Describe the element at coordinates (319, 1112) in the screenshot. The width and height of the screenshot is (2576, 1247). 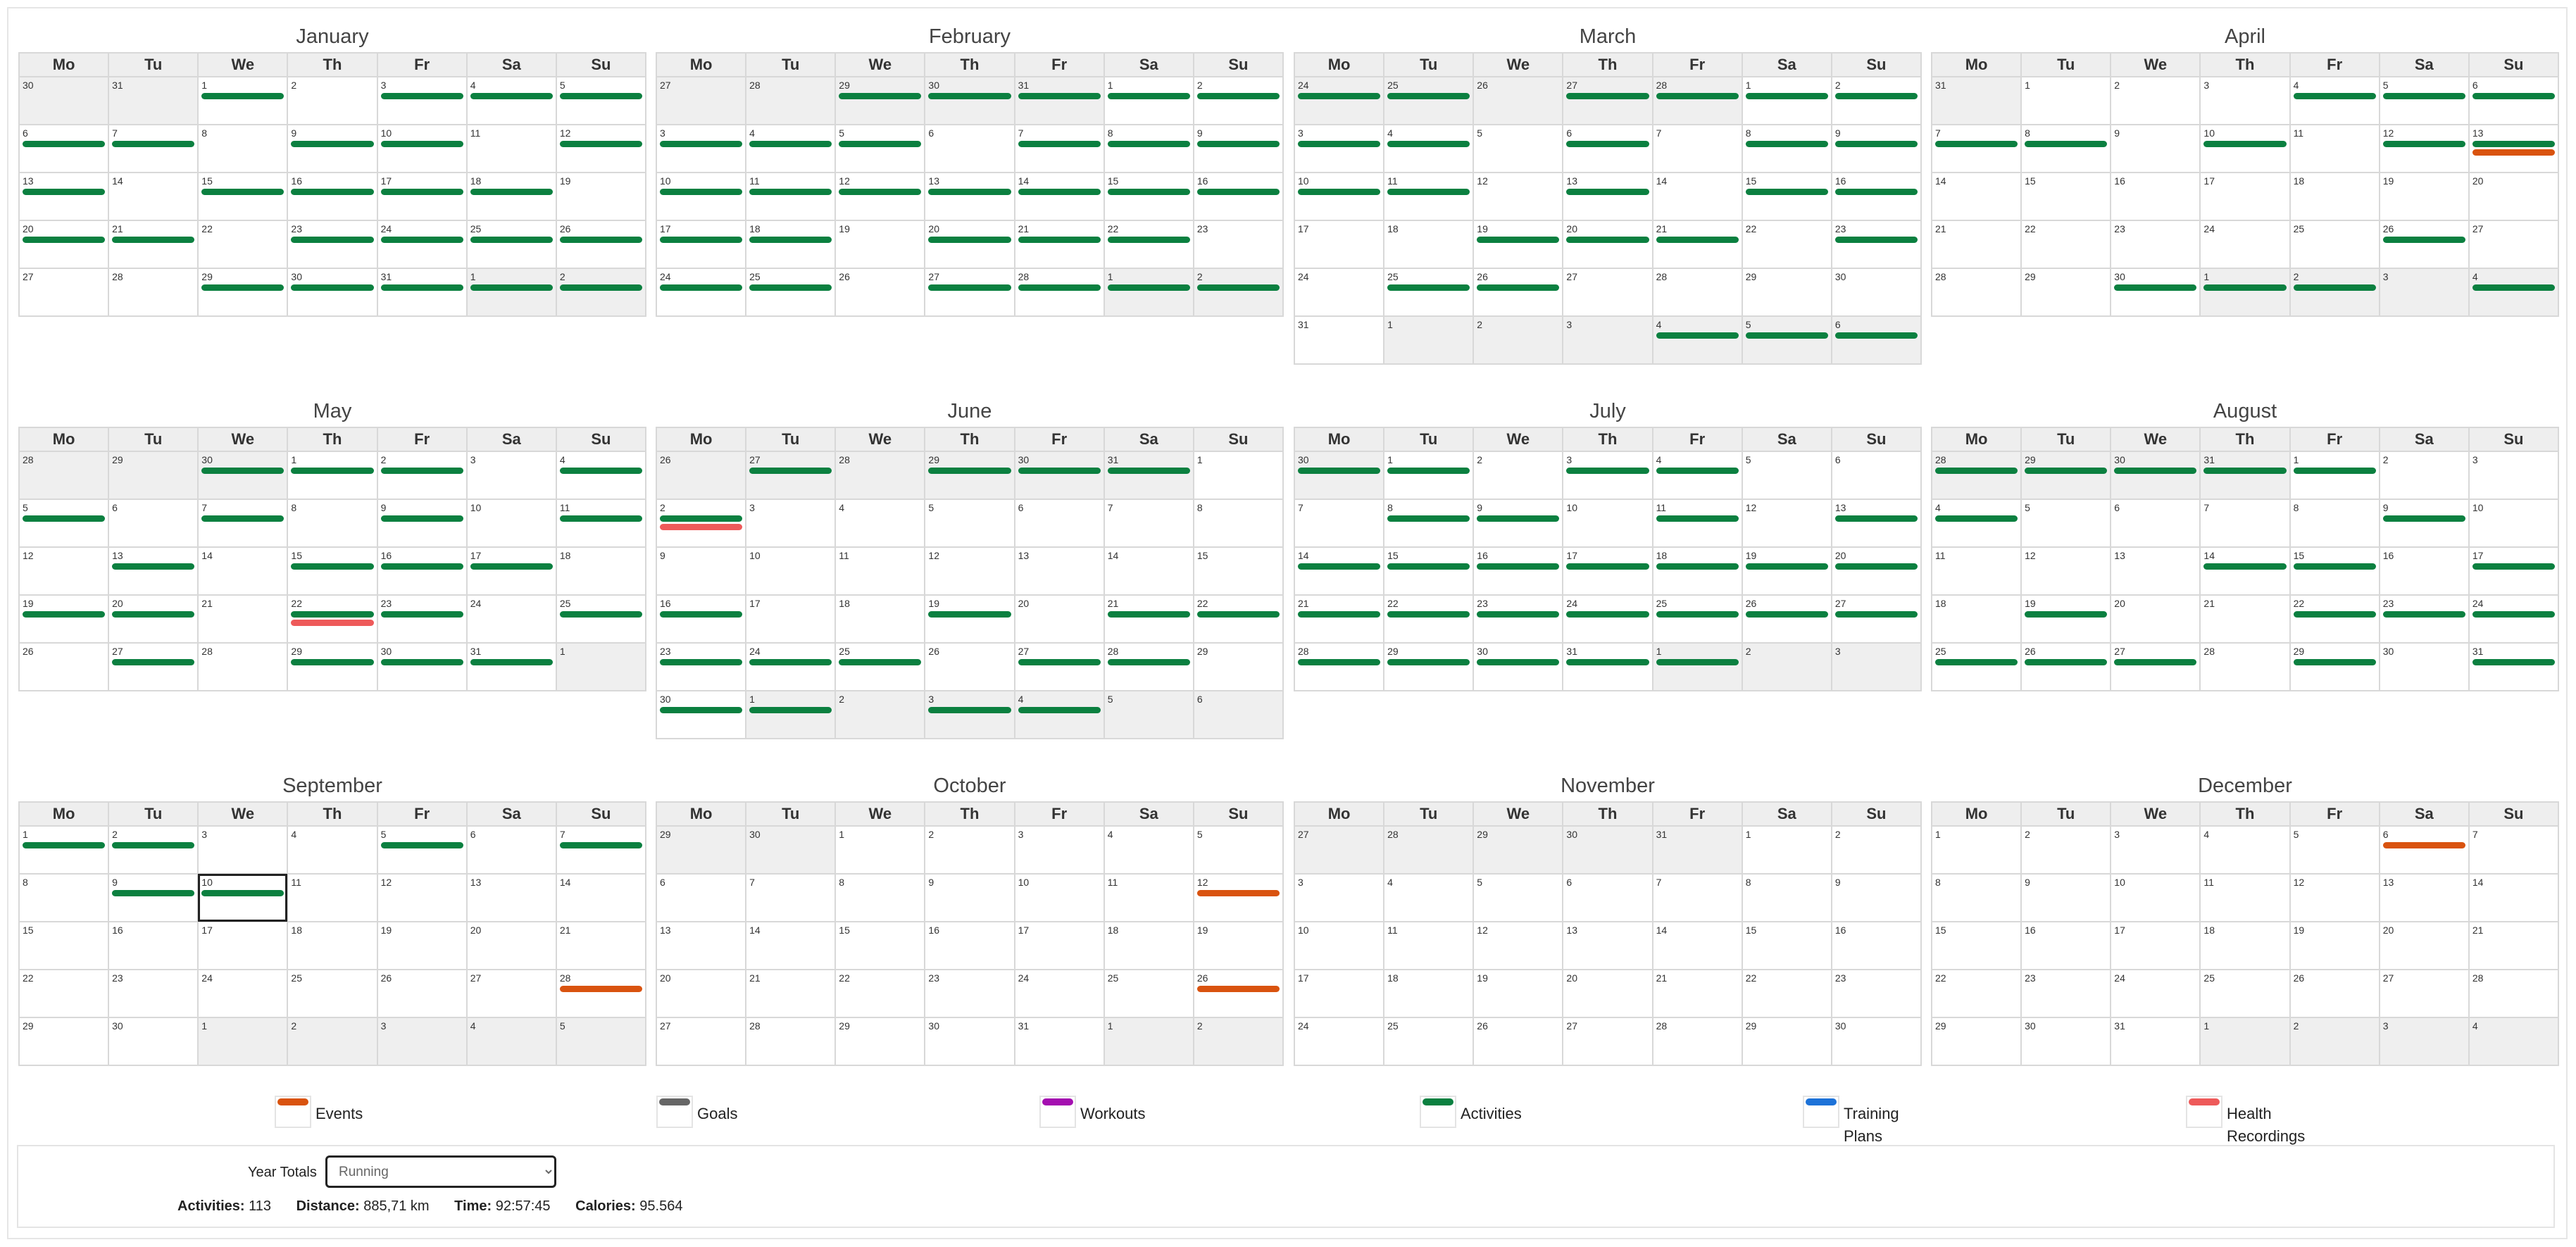
I see `legend-item-events: Events` at that location.